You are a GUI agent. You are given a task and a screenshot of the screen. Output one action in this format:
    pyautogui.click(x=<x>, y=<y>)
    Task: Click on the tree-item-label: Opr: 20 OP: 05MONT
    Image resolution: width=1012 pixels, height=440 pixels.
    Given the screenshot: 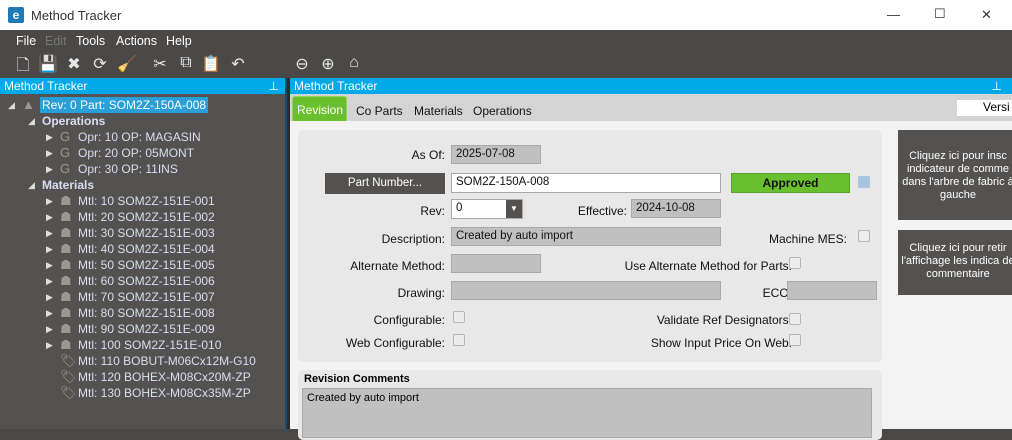 What is the action you would take?
    pyautogui.click(x=136, y=153)
    